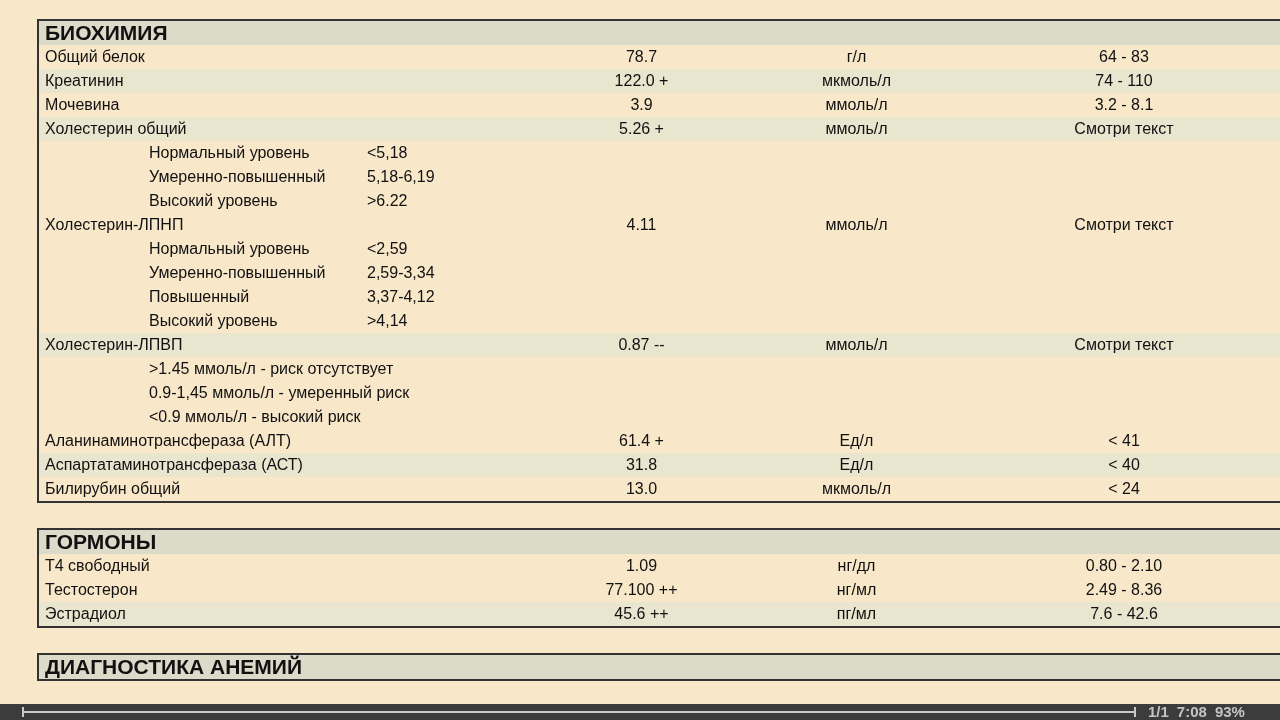  What do you see at coordinates (1124, 81) in the screenshot?
I see `reference-range: 74 - 110` at bounding box center [1124, 81].